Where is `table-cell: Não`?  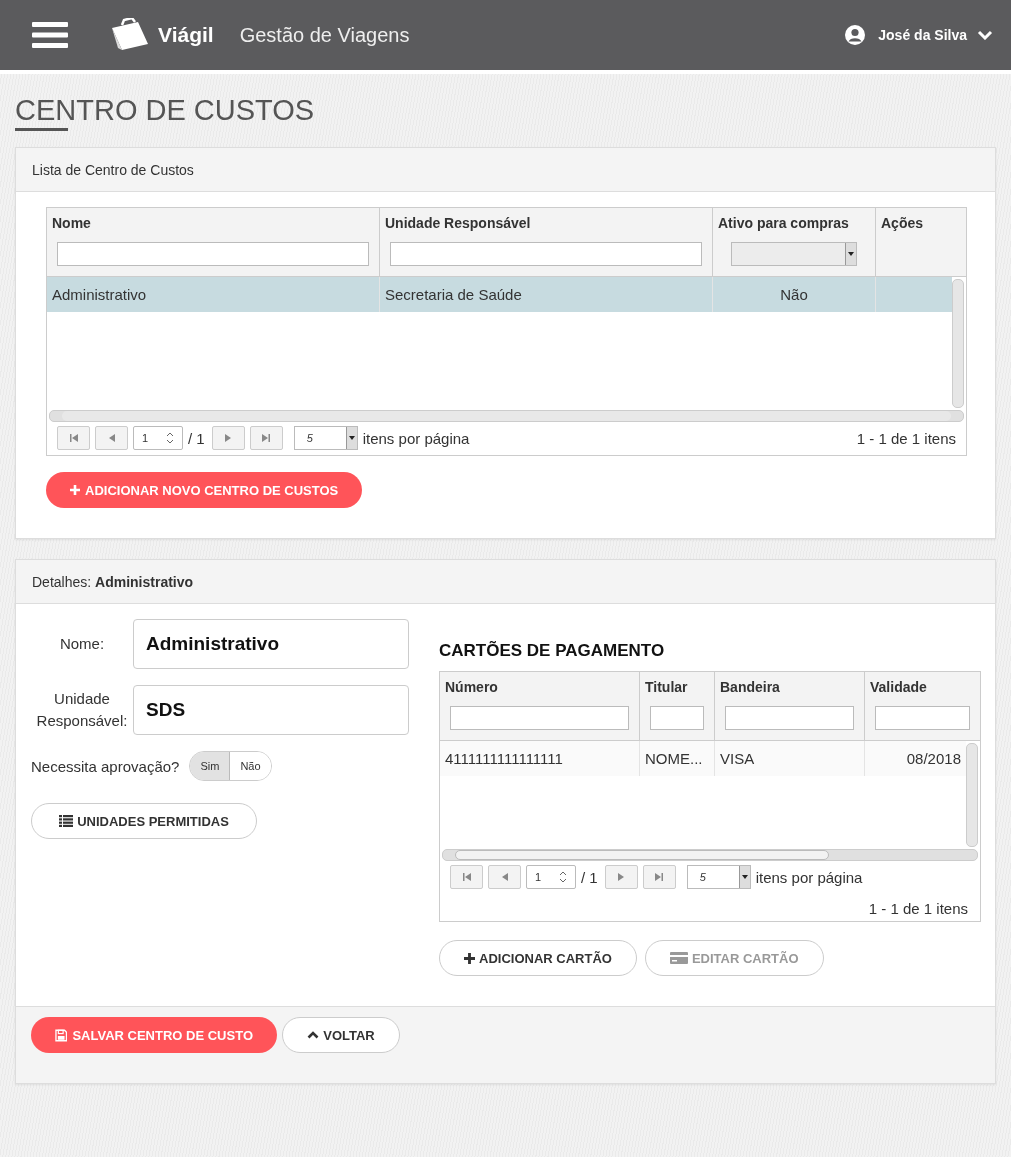 table-cell: Não is located at coordinates (794, 294).